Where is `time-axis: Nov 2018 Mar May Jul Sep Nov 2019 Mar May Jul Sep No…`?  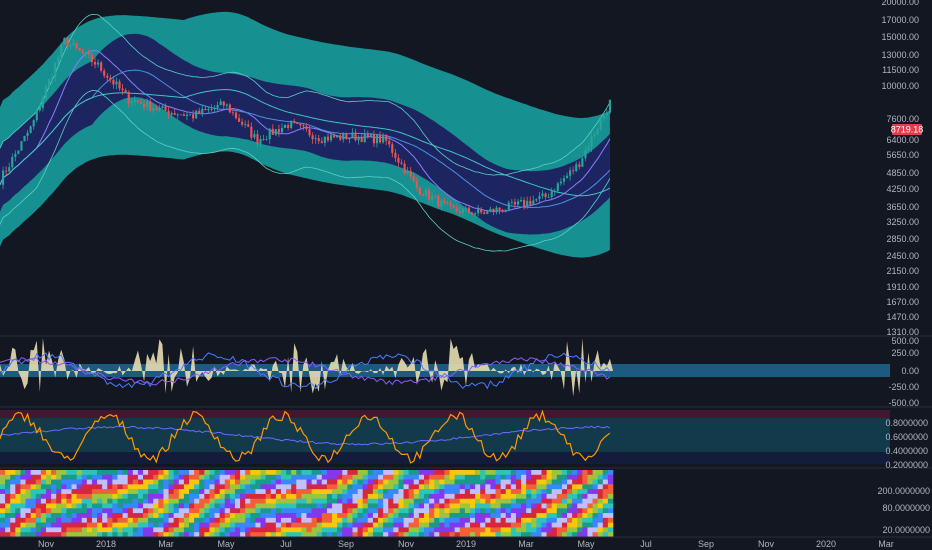
time-axis: Nov 2018 Mar May Jul Sep Nov 2019 Mar May Jul Sep No… is located at coordinates (466, 544).